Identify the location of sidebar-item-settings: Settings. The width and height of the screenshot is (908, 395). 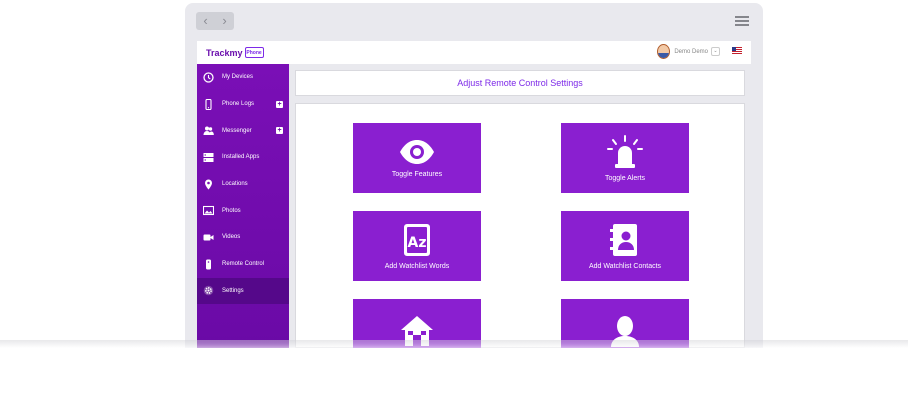
(243, 291).